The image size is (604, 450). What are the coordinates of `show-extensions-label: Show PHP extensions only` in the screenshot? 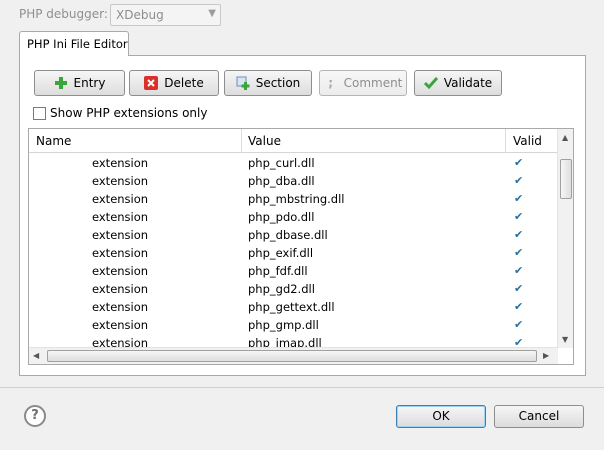 It's located at (128, 113).